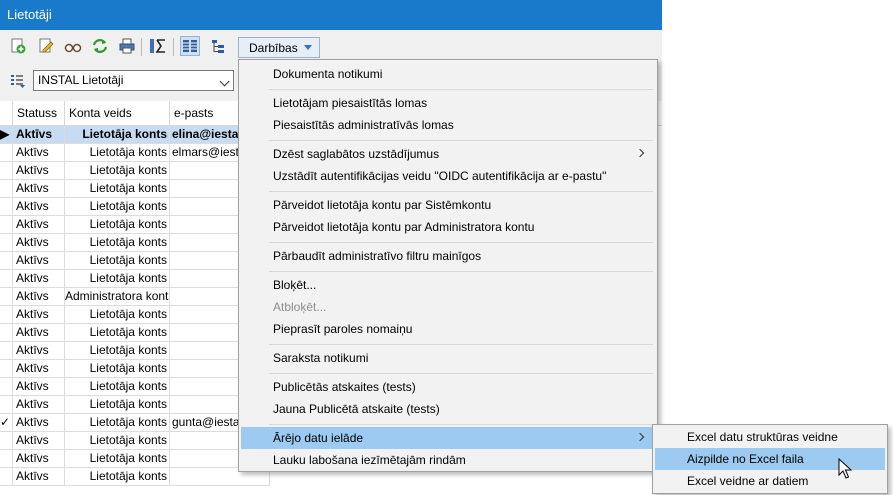 This screenshot has width=893, height=495. I want to click on menu-item-label: Pieprasīt paroles nomaiņu, so click(343, 329).